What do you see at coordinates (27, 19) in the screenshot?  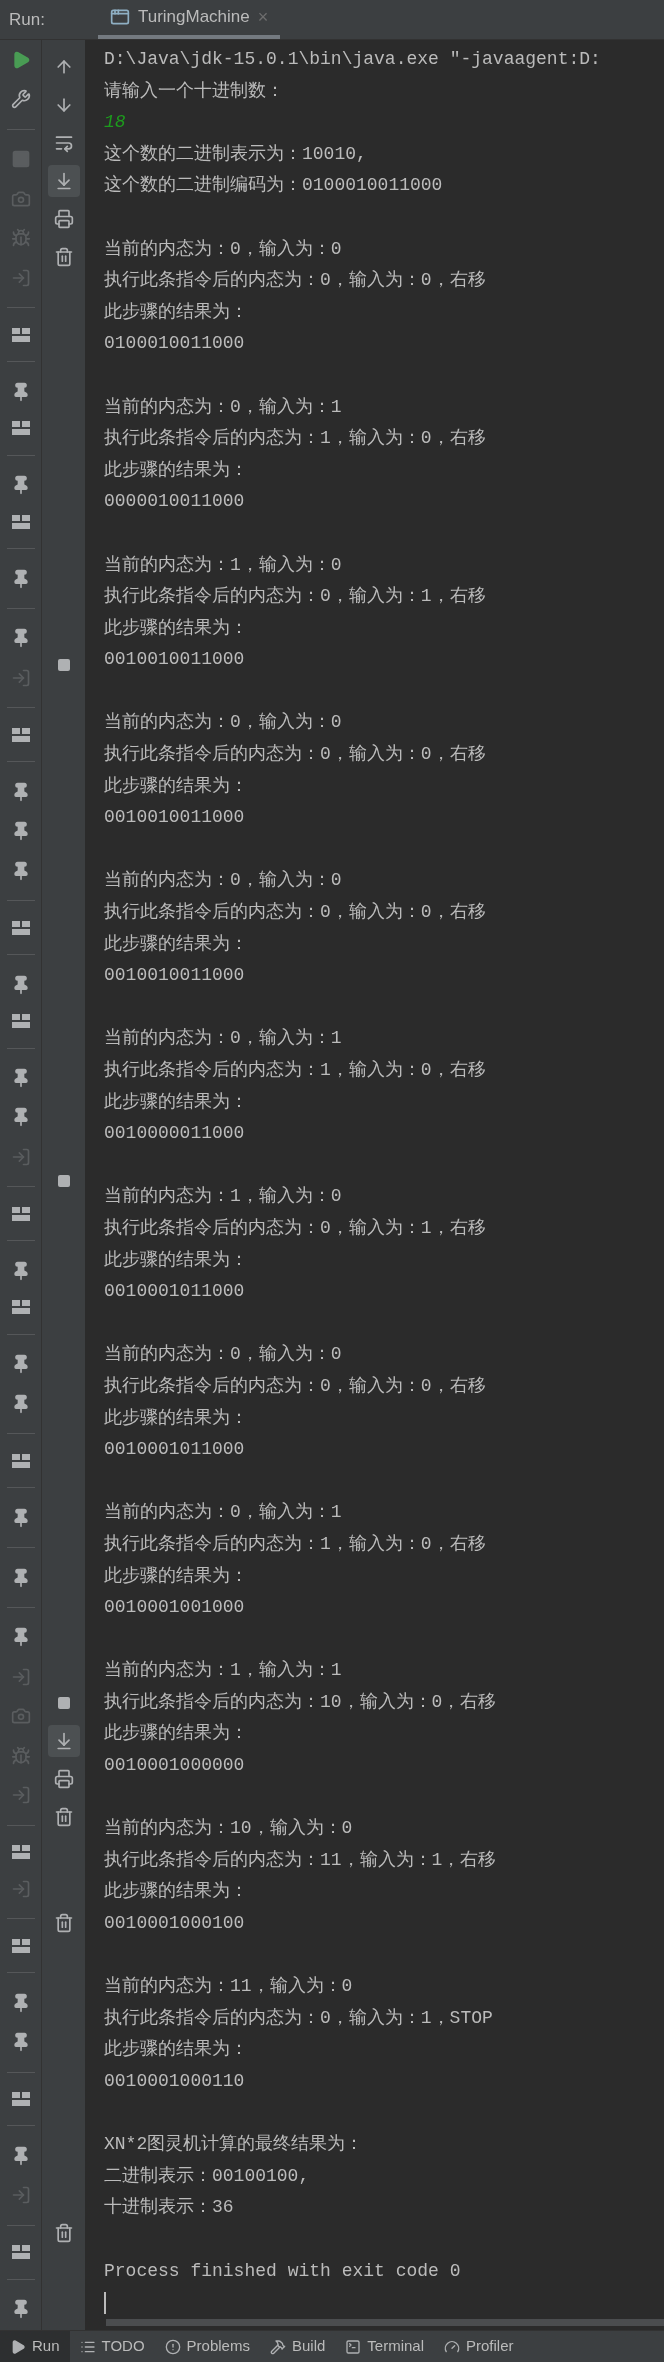 I see `run-label: Run:` at bounding box center [27, 19].